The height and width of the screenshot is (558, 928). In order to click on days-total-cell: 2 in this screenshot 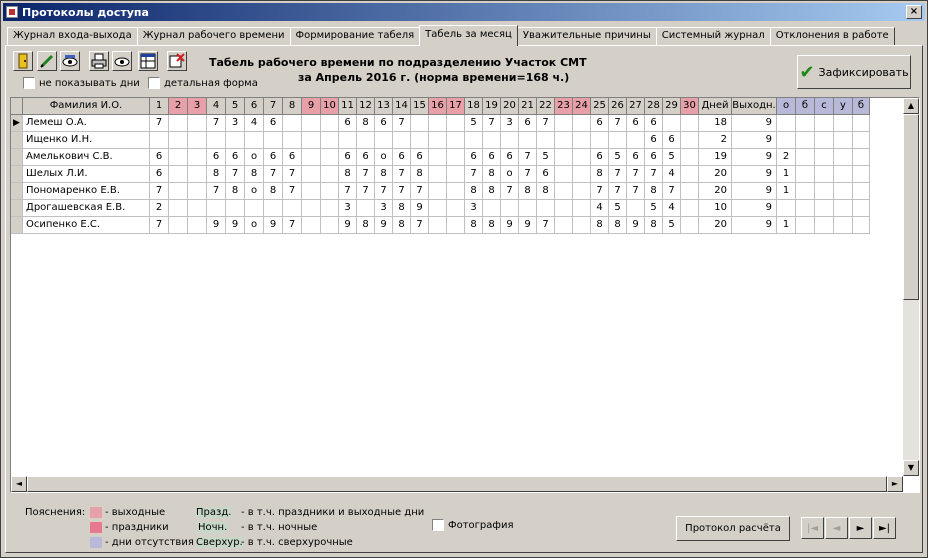, I will do `click(715, 140)`.